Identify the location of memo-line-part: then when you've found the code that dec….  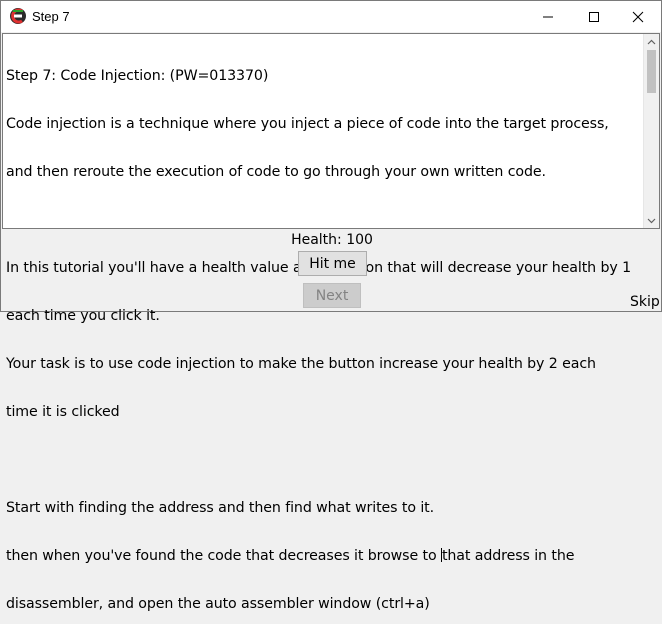
(223, 556).